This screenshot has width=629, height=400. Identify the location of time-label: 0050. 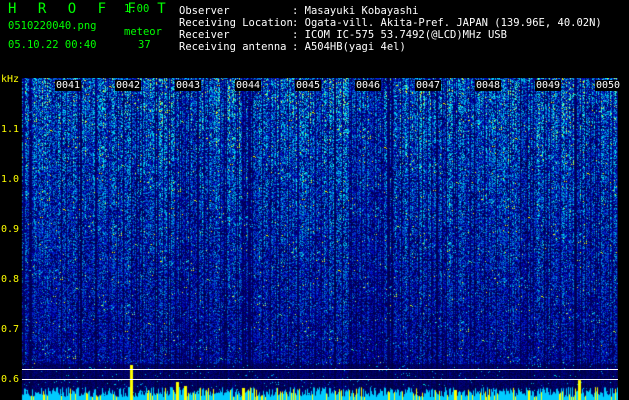
(608, 85).